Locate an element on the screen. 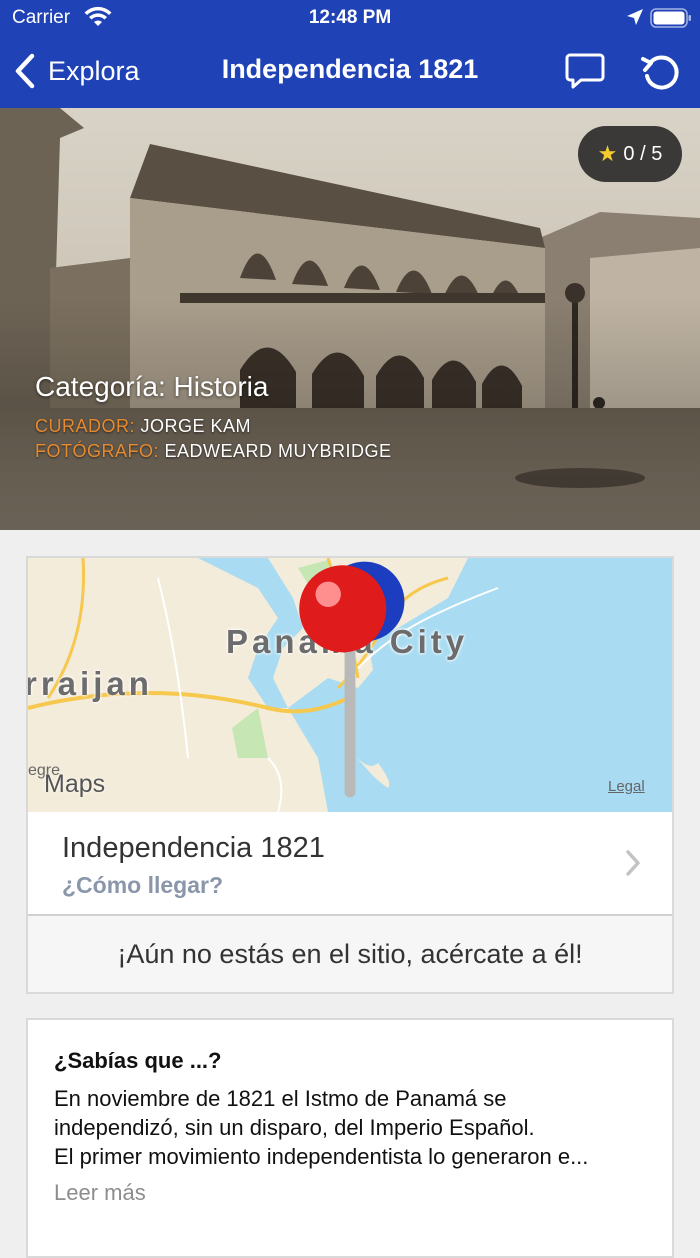 This screenshot has width=700, height=1258. rating-badge: ★ 0 / 5 is located at coordinates (630, 154).